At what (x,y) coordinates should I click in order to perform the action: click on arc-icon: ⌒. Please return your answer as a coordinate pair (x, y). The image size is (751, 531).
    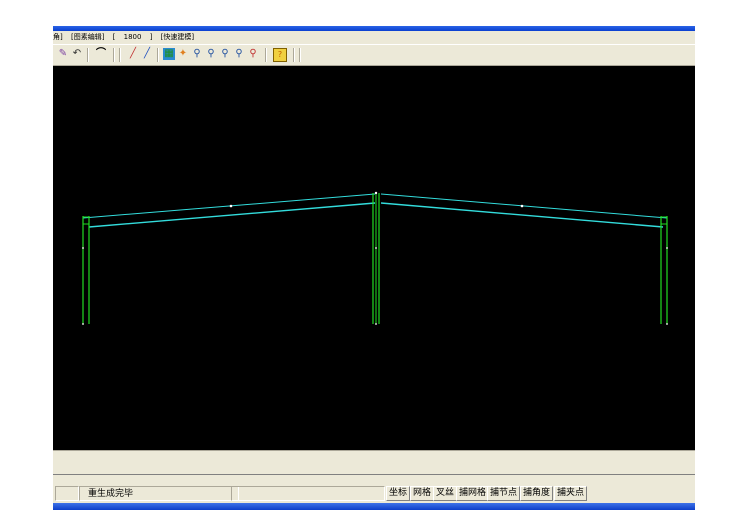
    Looking at the image, I should click on (101, 54).